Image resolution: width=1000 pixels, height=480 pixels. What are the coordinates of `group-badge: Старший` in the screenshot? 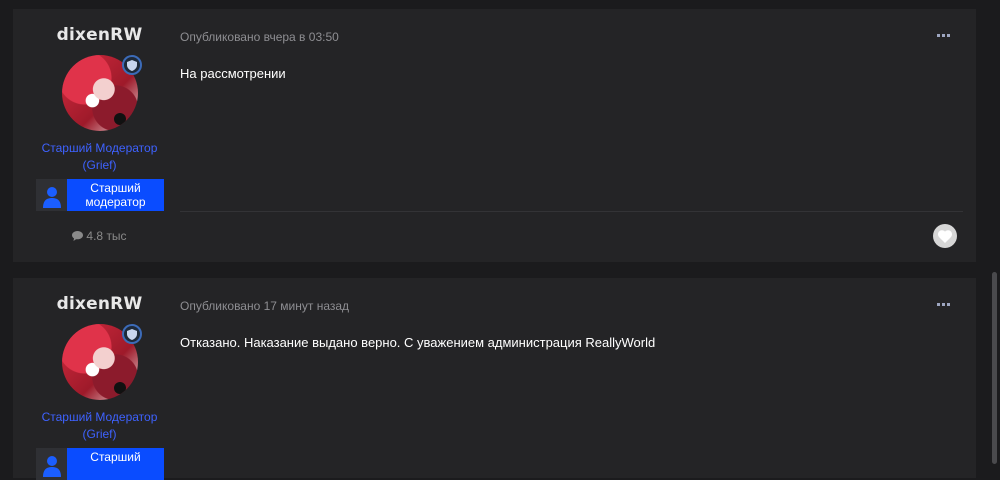 It's located at (100, 464).